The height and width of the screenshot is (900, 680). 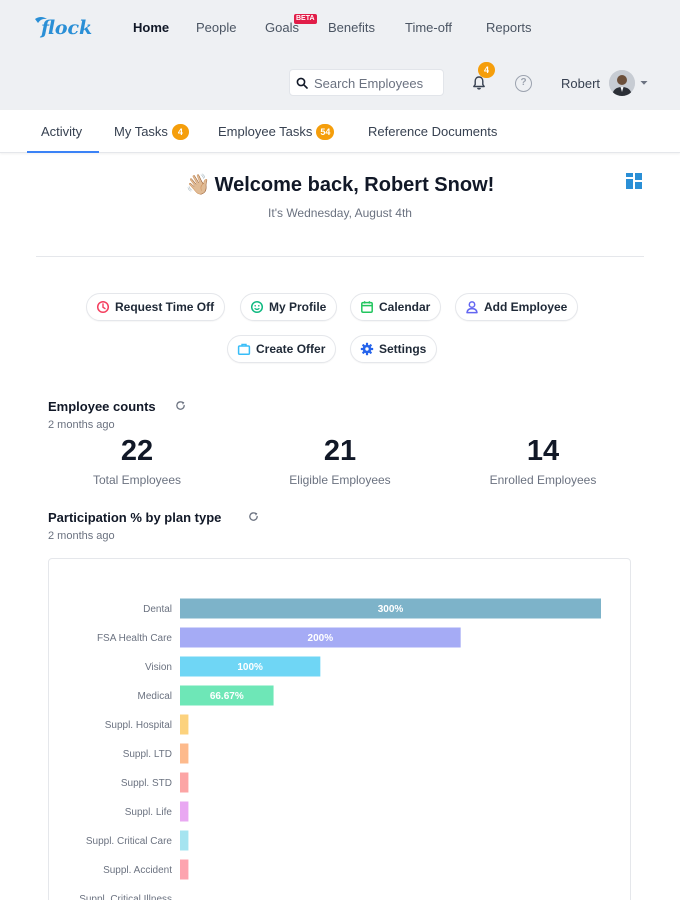 What do you see at coordinates (634, 181) in the screenshot?
I see `dashboard-layout-icon` at bounding box center [634, 181].